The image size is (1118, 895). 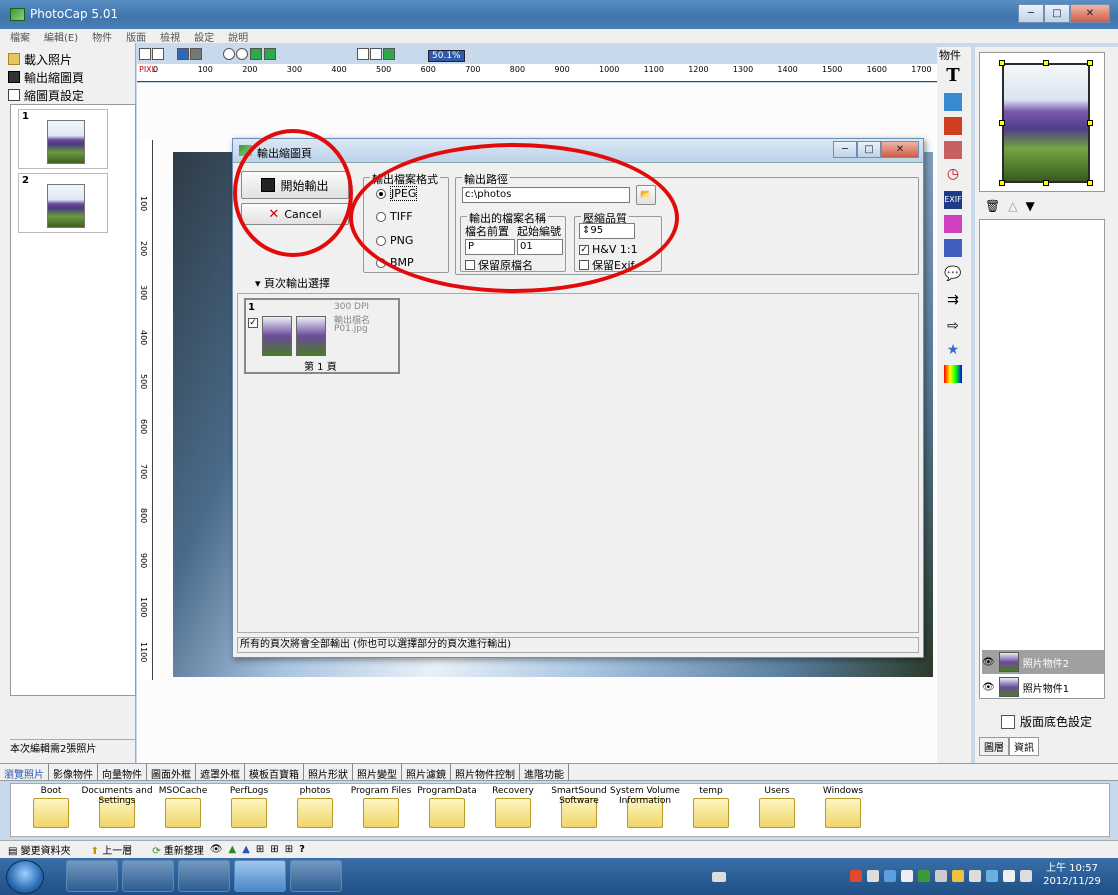 What do you see at coordinates (994, 746) in the screenshot?
I see `tab-layers: 圖層` at bounding box center [994, 746].